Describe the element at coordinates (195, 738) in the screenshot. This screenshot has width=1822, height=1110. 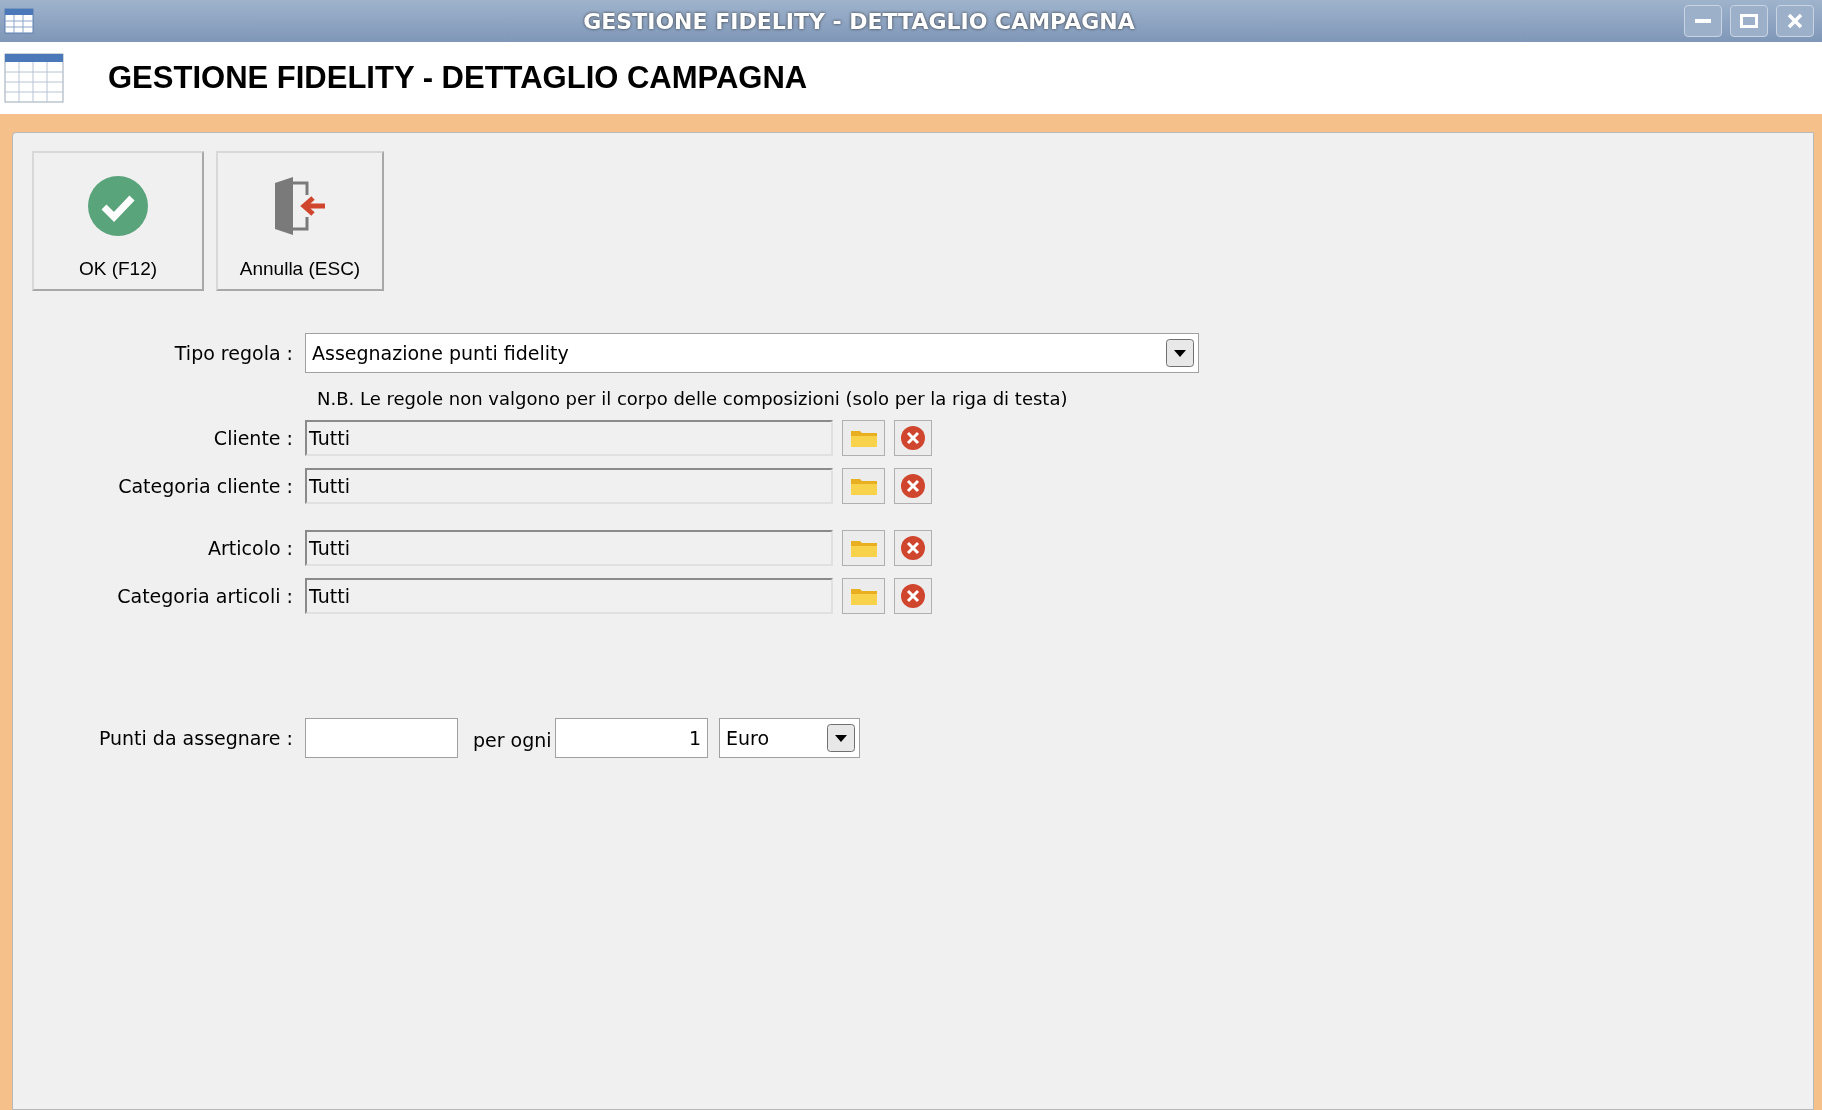
I see `field-label: Punti da assegnare :` at that location.